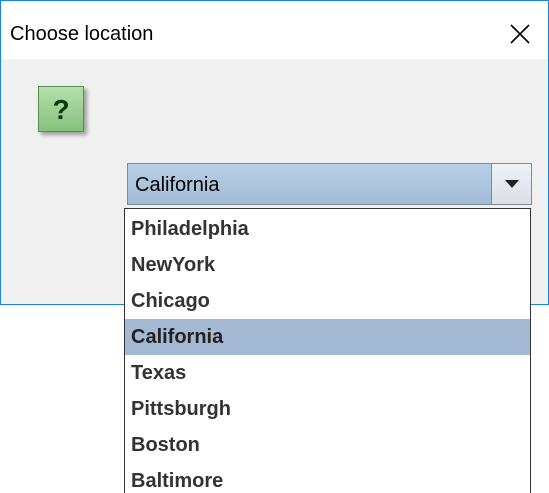 The width and height of the screenshot is (549, 493). I want to click on list-item-philadelphia: Philadelphia, so click(327, 229).